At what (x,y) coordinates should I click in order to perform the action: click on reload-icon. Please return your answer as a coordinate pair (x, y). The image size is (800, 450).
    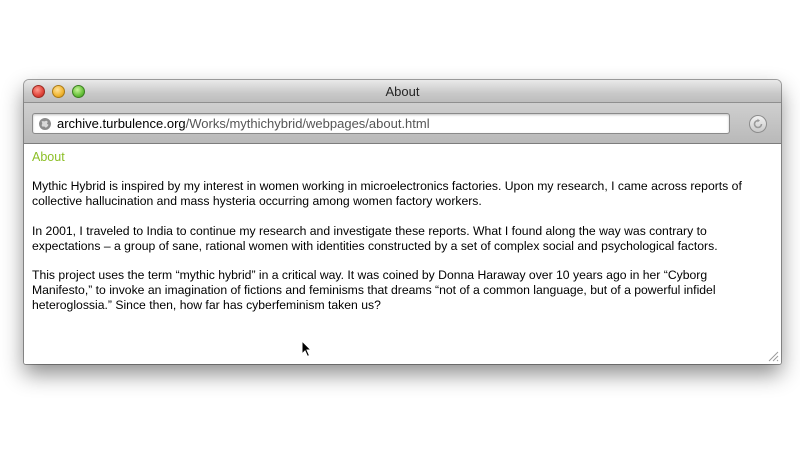
    Looking at the image, I should click on (758, 124).